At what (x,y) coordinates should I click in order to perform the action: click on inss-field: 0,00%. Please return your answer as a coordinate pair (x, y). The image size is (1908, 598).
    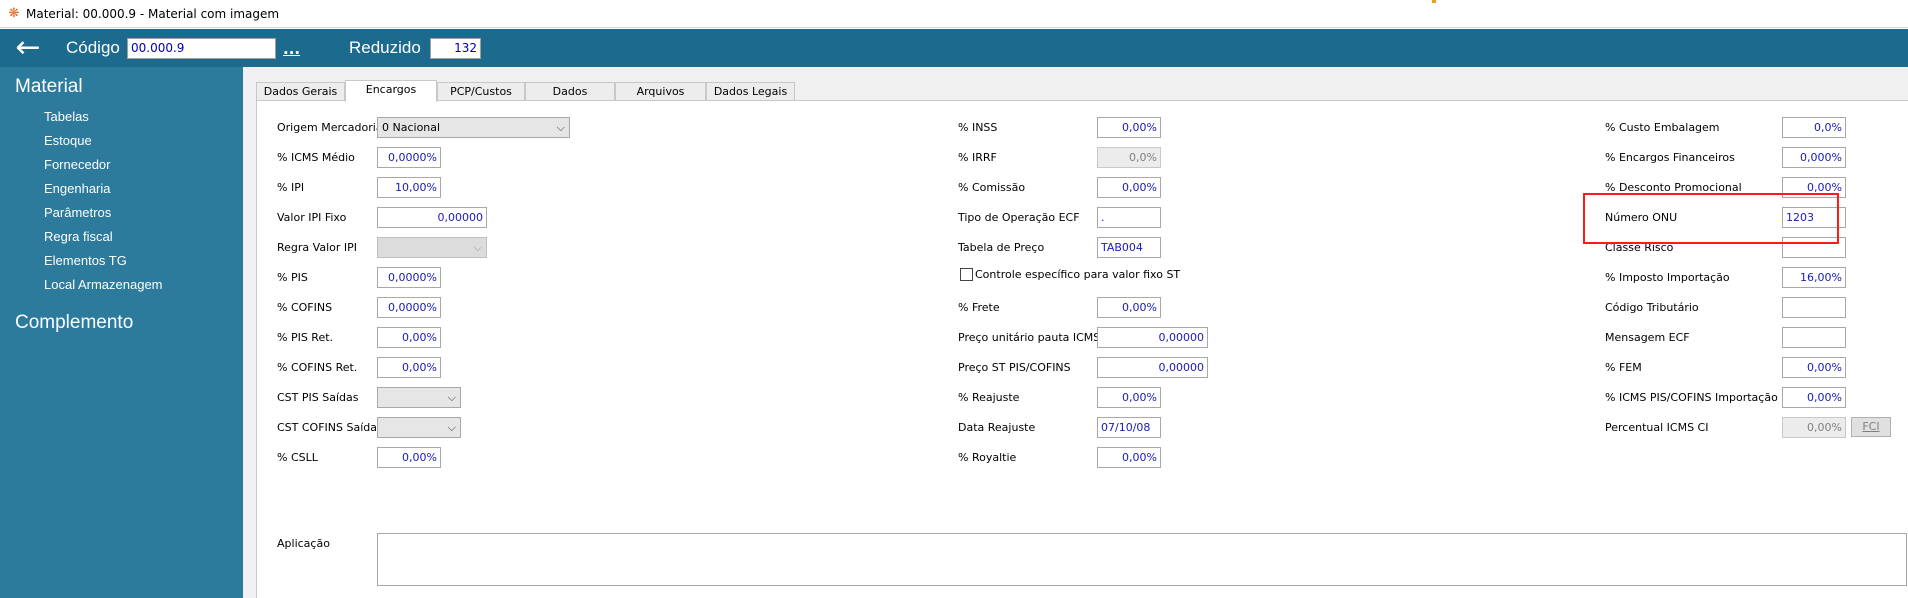
    Looking at the image, I should click on (1129, 127).